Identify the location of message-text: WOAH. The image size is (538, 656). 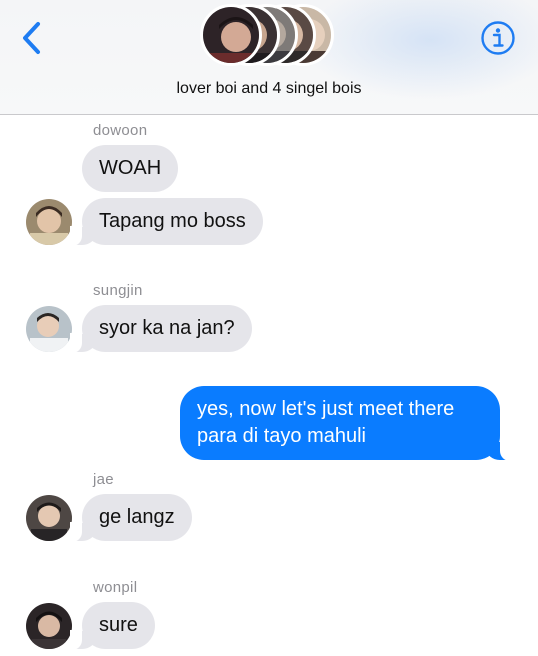
(130, 168).